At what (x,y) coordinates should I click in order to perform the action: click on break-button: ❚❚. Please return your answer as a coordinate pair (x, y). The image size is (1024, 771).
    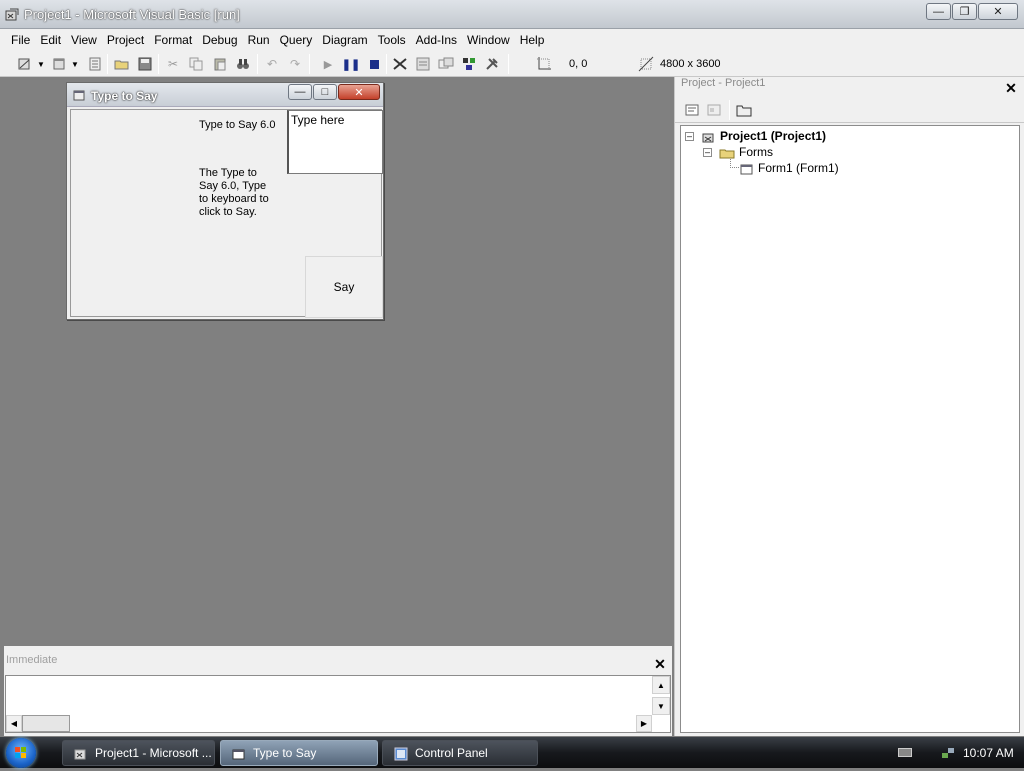
    Looking at the image, I should click on (351, 64).